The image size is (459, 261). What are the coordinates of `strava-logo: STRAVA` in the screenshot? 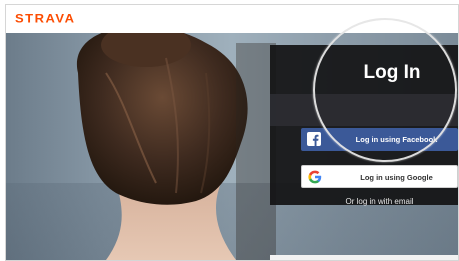 It's located at (45, 19).